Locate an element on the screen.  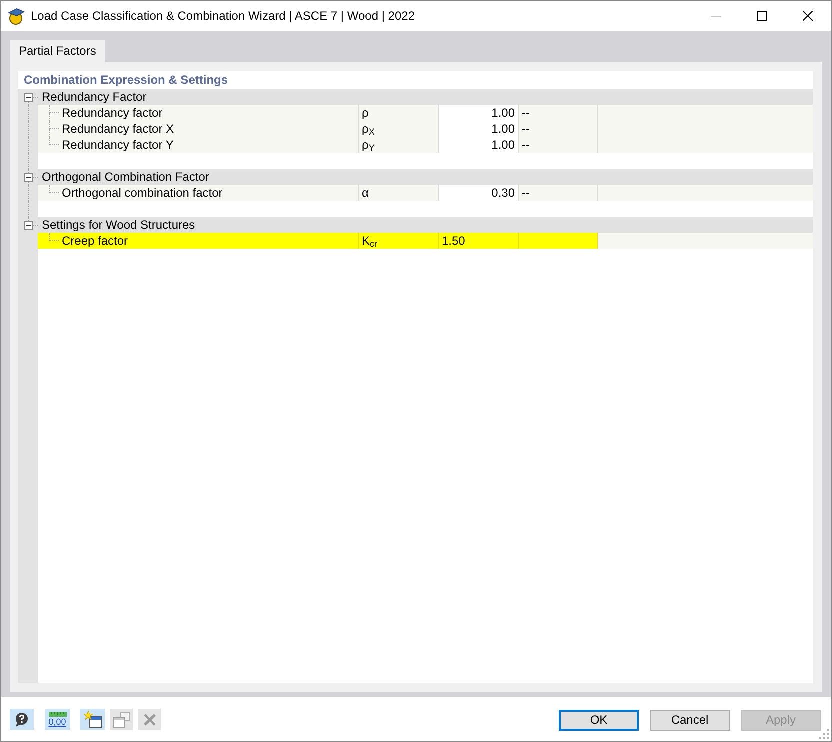
help-icon is located at coordinates (22, 720).